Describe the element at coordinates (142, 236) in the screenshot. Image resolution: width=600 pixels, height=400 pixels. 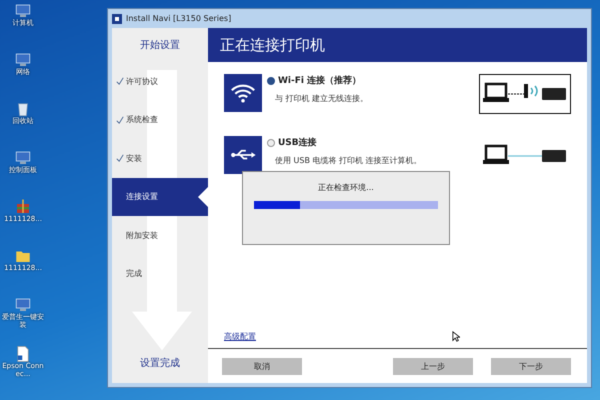
I see `step-item: 附加安装` at that location.